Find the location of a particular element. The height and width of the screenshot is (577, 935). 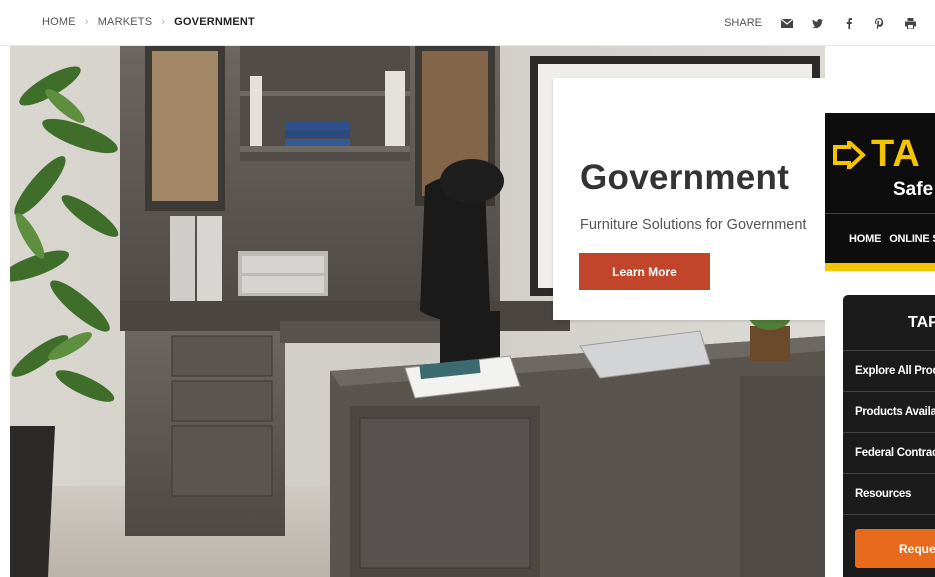

learn-more-button: Learn More is located at coordinates (644, 271).